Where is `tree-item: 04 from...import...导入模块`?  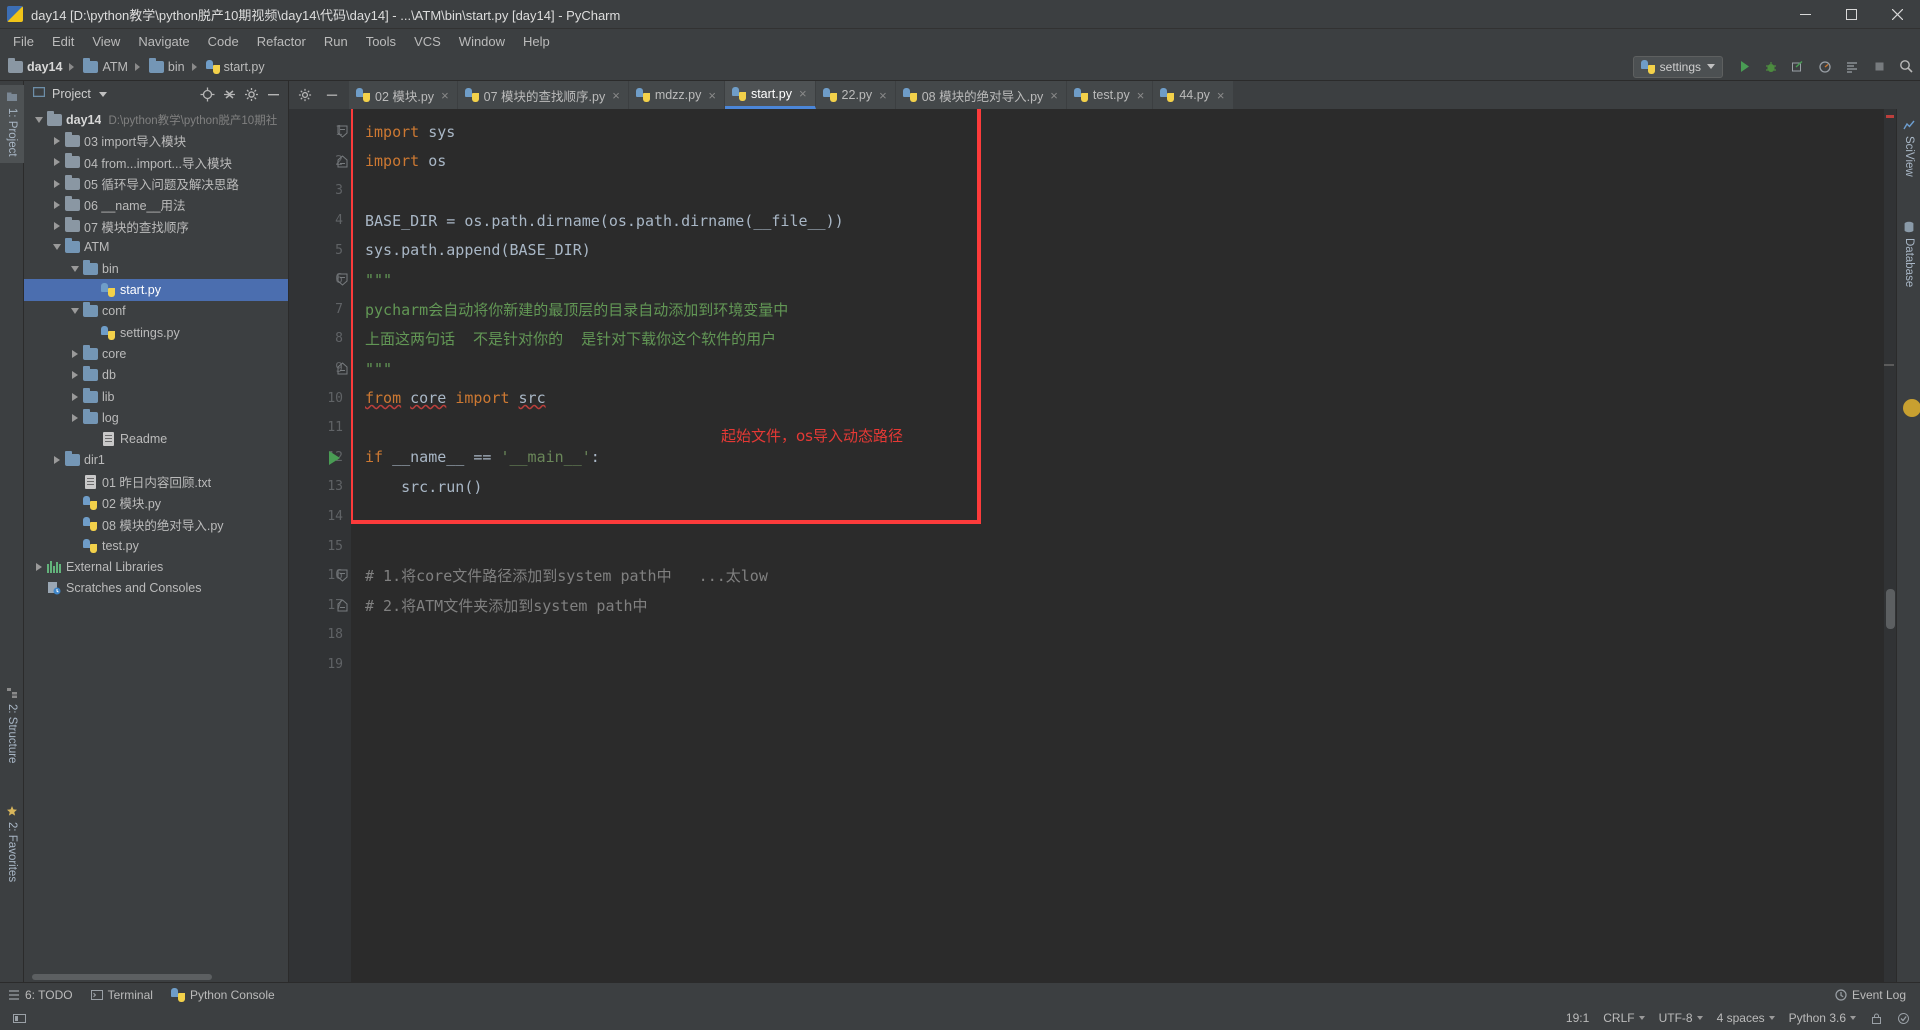
tree-item: 04 from...import...导入模块 is located at coordinates (156, 162).